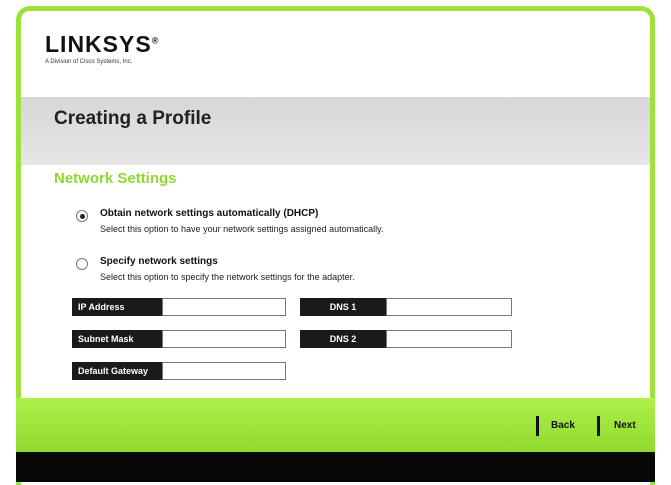 The height and width of the screenshot is (485, 671). Describe the element at coordinates (335, 467) in the screenshot. I see `footer-bar` at that location.